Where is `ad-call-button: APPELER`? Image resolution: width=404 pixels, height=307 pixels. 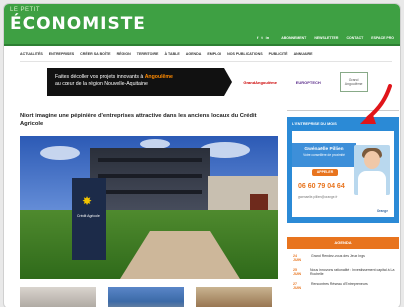 ad-call-button: APPELER is located at coordinates (325, 172).